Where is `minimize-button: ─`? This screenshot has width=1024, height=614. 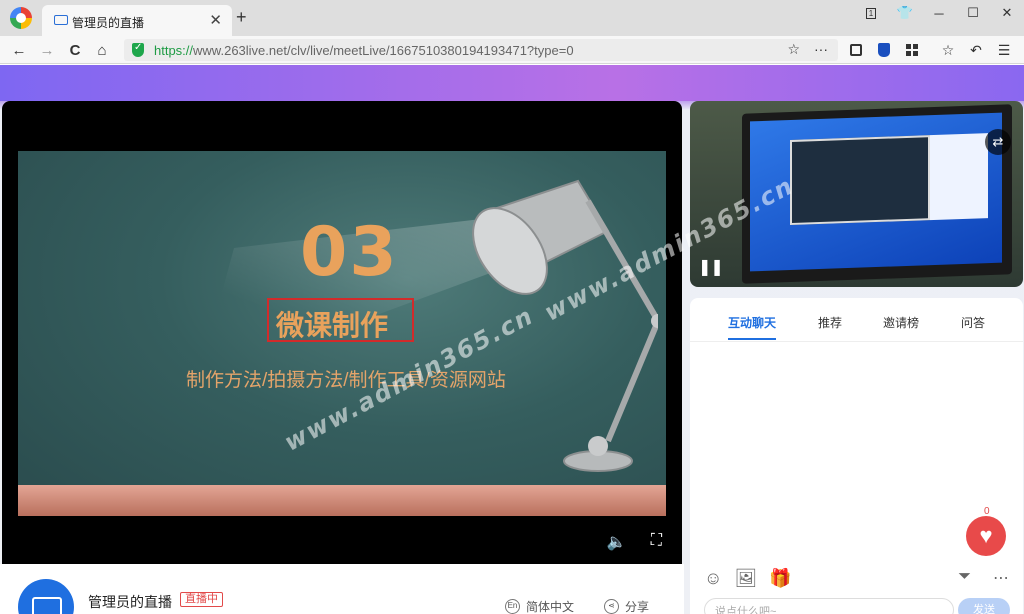 minimize-button: ─ is located at coordinates (939, 13).